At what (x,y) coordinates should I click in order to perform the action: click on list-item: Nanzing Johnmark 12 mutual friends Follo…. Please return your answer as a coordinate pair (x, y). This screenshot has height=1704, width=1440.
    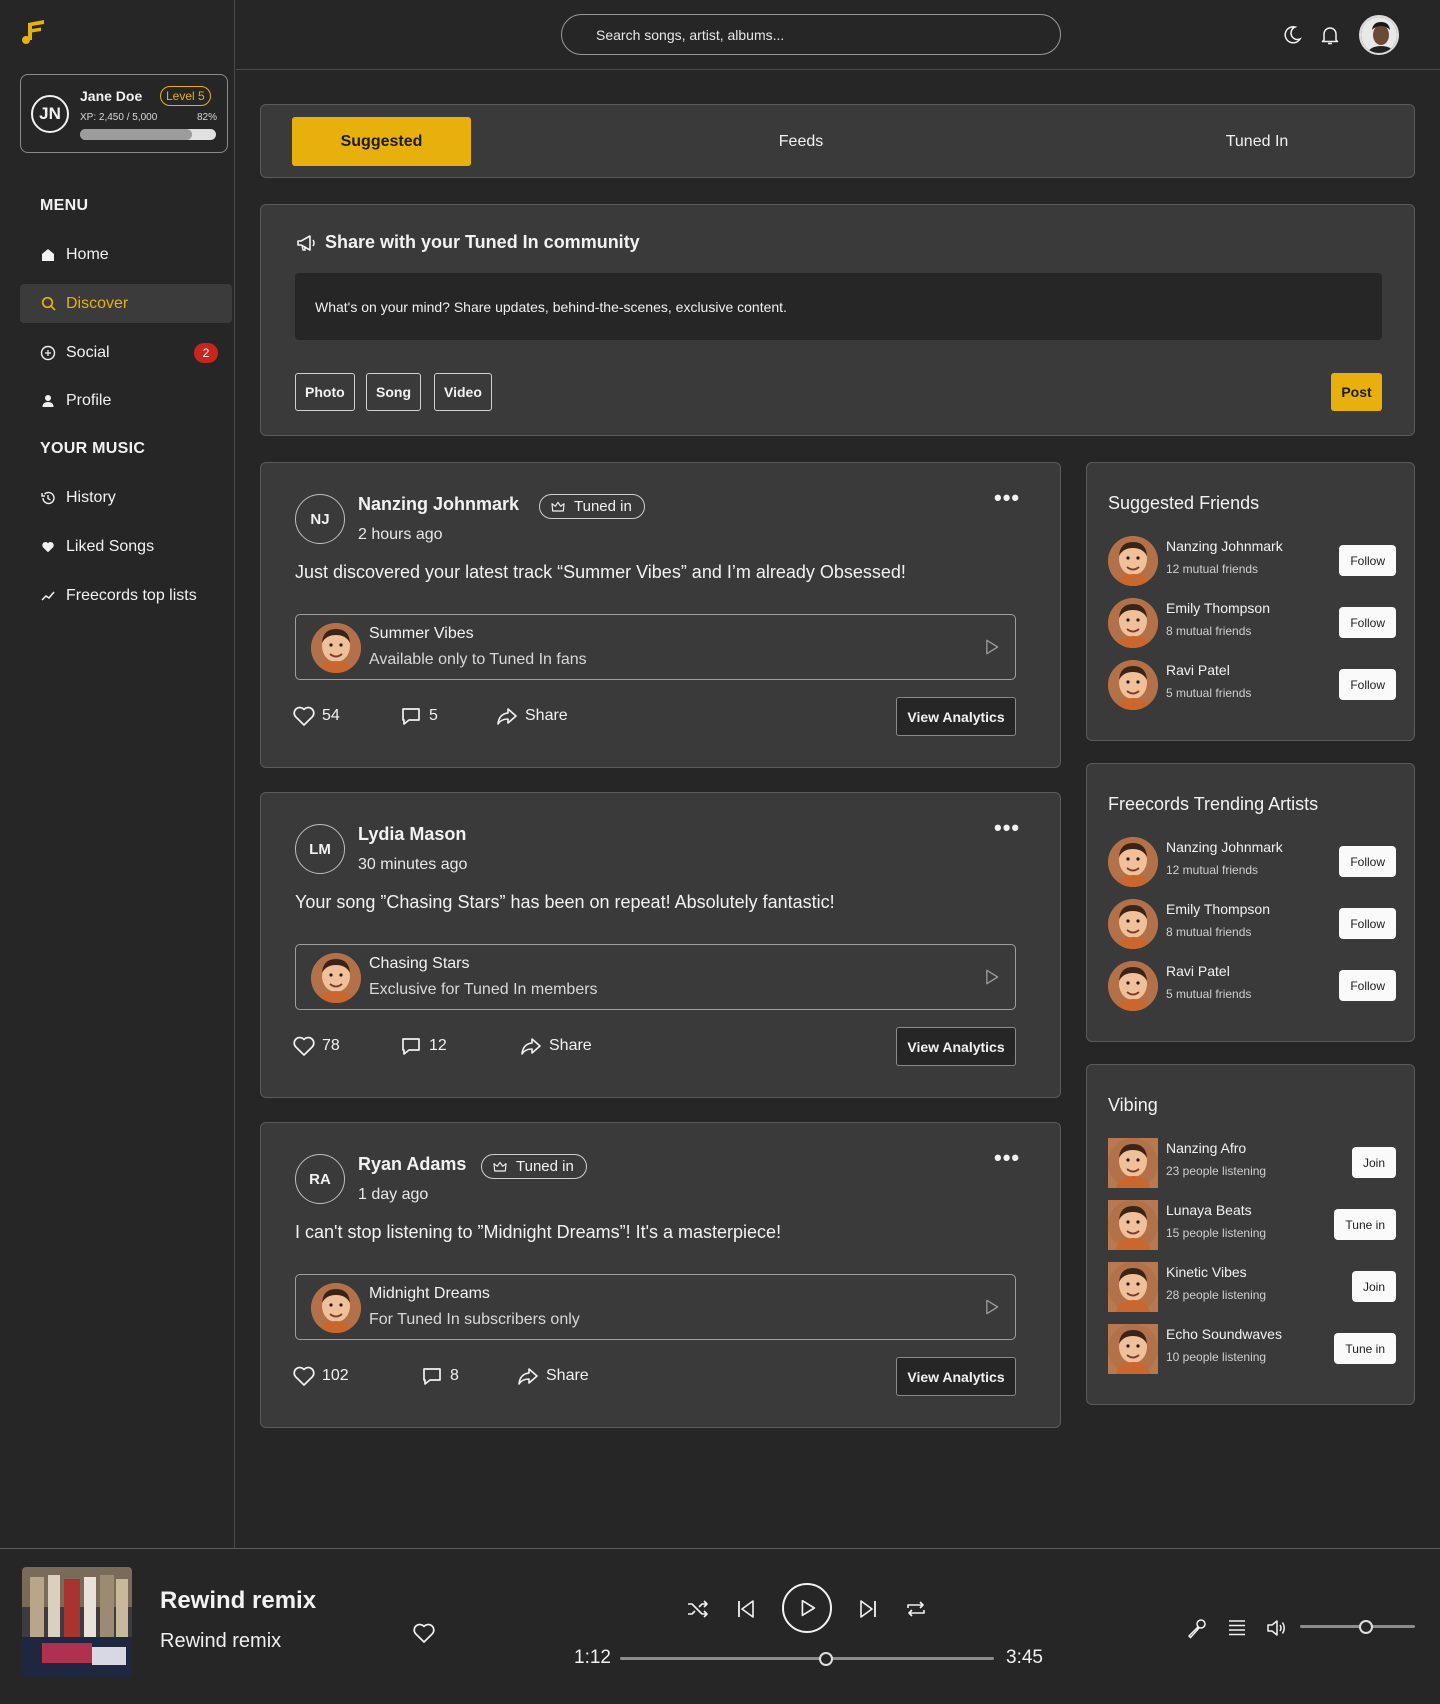
    Looking at the image, I should click on (1252, 862).